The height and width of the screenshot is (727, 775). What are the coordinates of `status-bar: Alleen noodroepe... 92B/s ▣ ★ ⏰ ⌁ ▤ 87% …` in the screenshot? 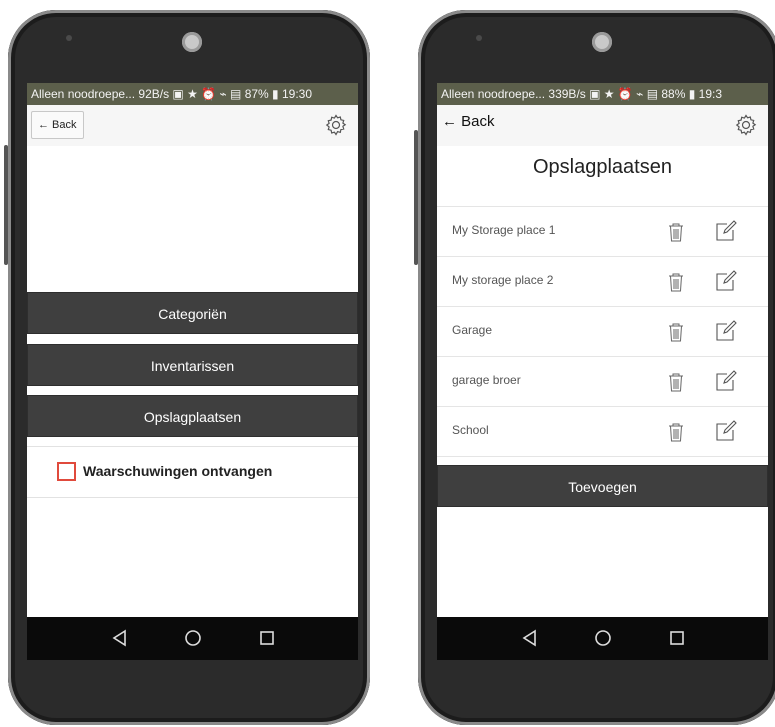 It's located at (192, 94).